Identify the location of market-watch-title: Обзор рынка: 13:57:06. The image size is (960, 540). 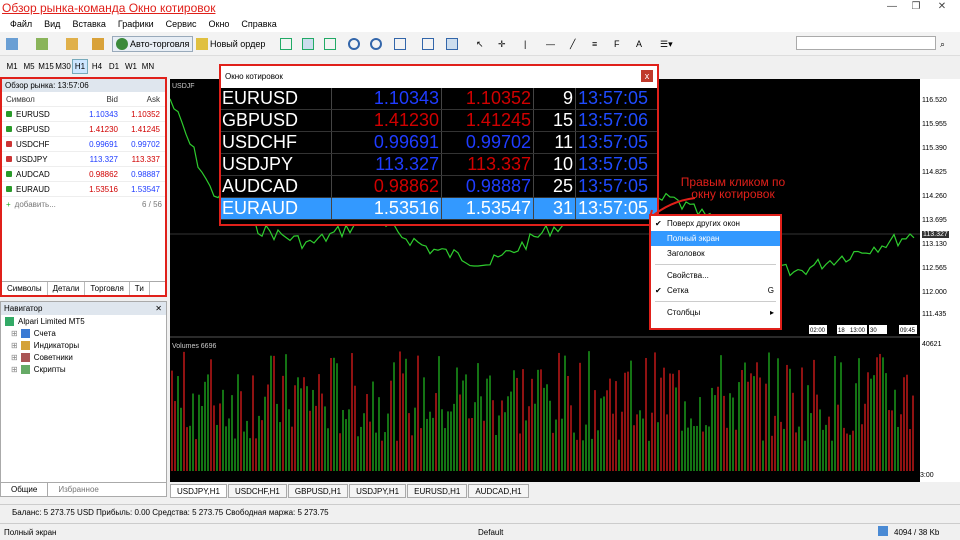
(83, 85).